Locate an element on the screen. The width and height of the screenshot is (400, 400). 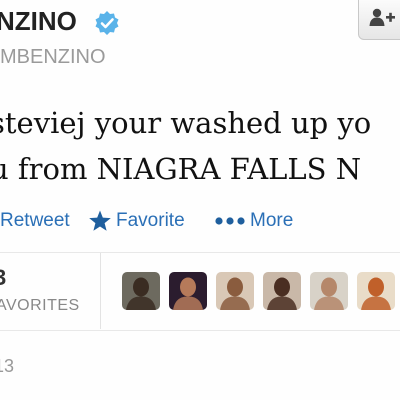
tweet-actions: Retweet Favorite More is located at coordinates (200, 220).